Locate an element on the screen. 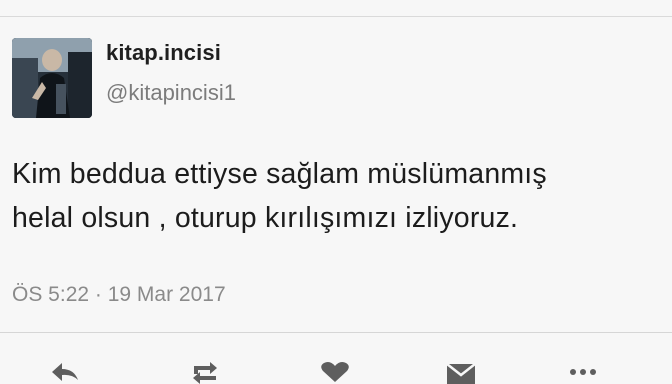  direct-message-icon is located at coordinates (461, 373).